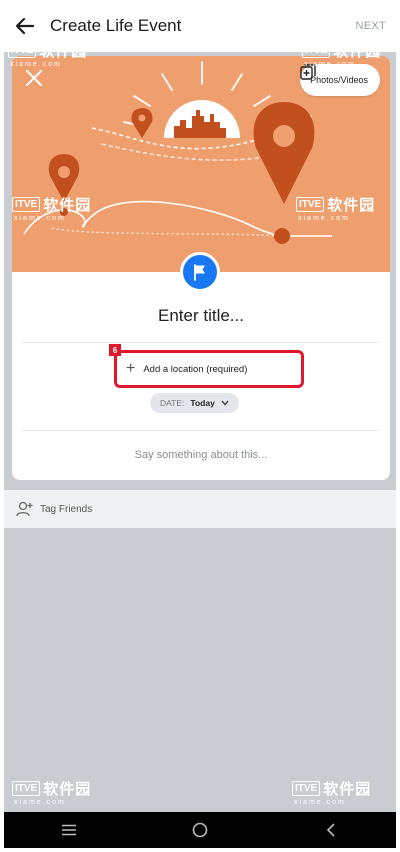 The image size is (400, 852). I want to click on back-button, so click(25, 26).